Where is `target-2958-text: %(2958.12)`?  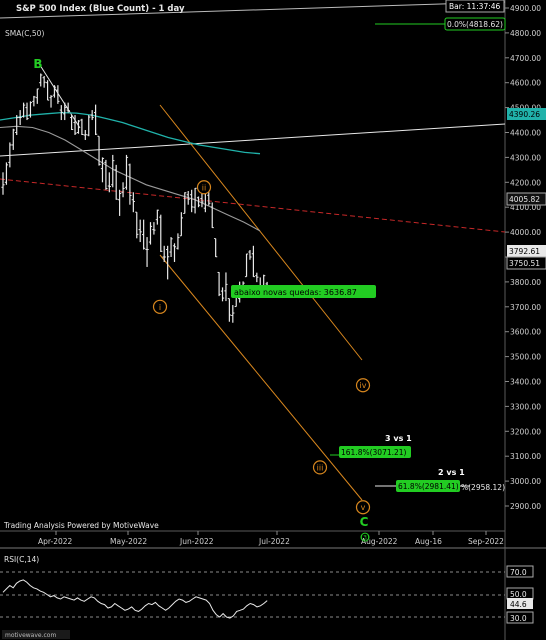
target-2958-text: %(2958.12) is located at coordinates (483, 487).